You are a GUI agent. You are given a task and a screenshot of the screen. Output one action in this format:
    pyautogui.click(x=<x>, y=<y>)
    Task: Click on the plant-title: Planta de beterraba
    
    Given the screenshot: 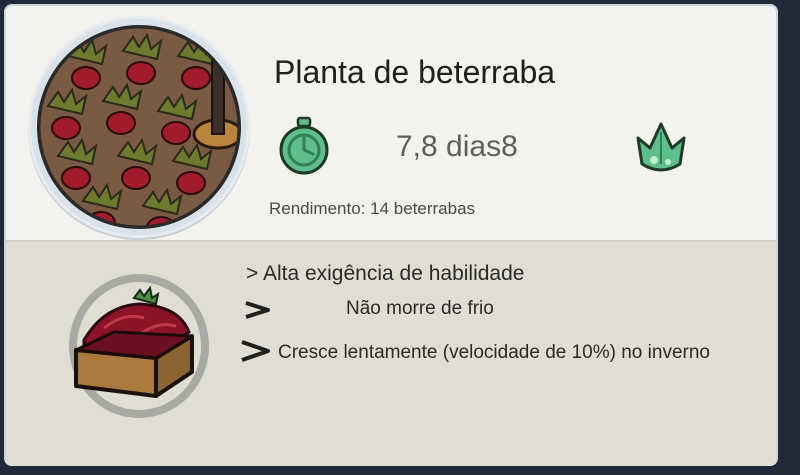 What is the action you would take?
    pyautogui.click(x=415, y=72)
    